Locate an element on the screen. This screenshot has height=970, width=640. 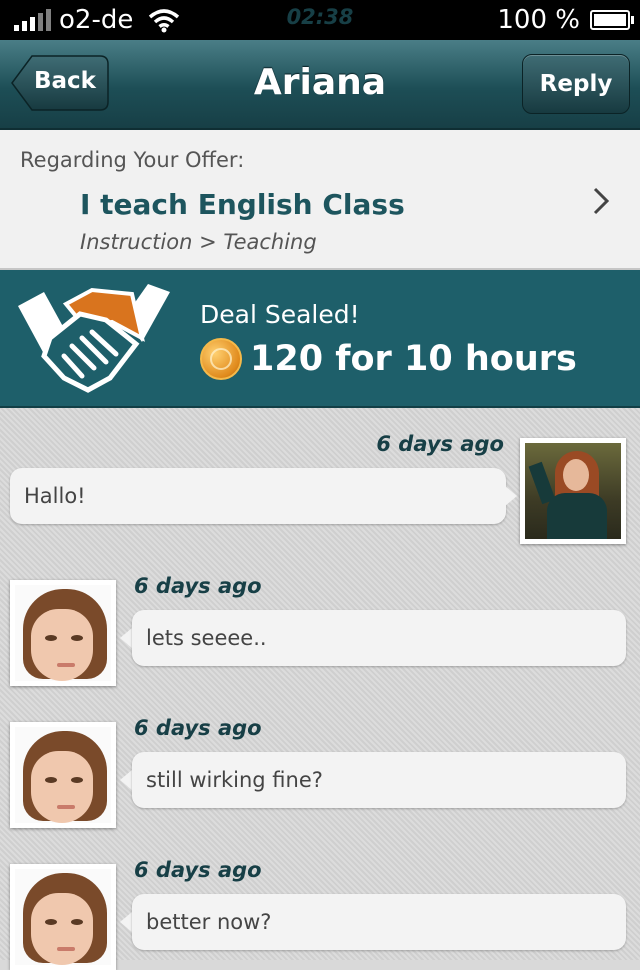
message-bubble: better now? is located at coordinates (379, 922).